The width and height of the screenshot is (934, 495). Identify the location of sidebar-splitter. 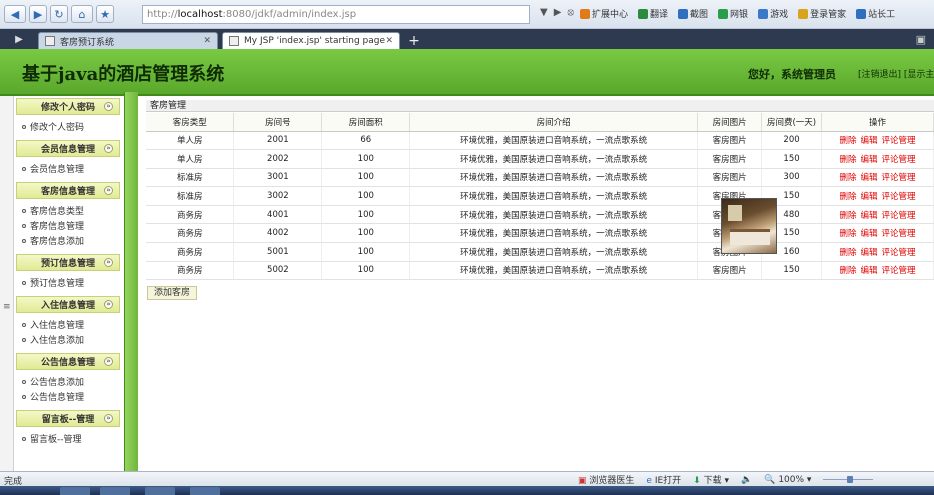
(131, 281).